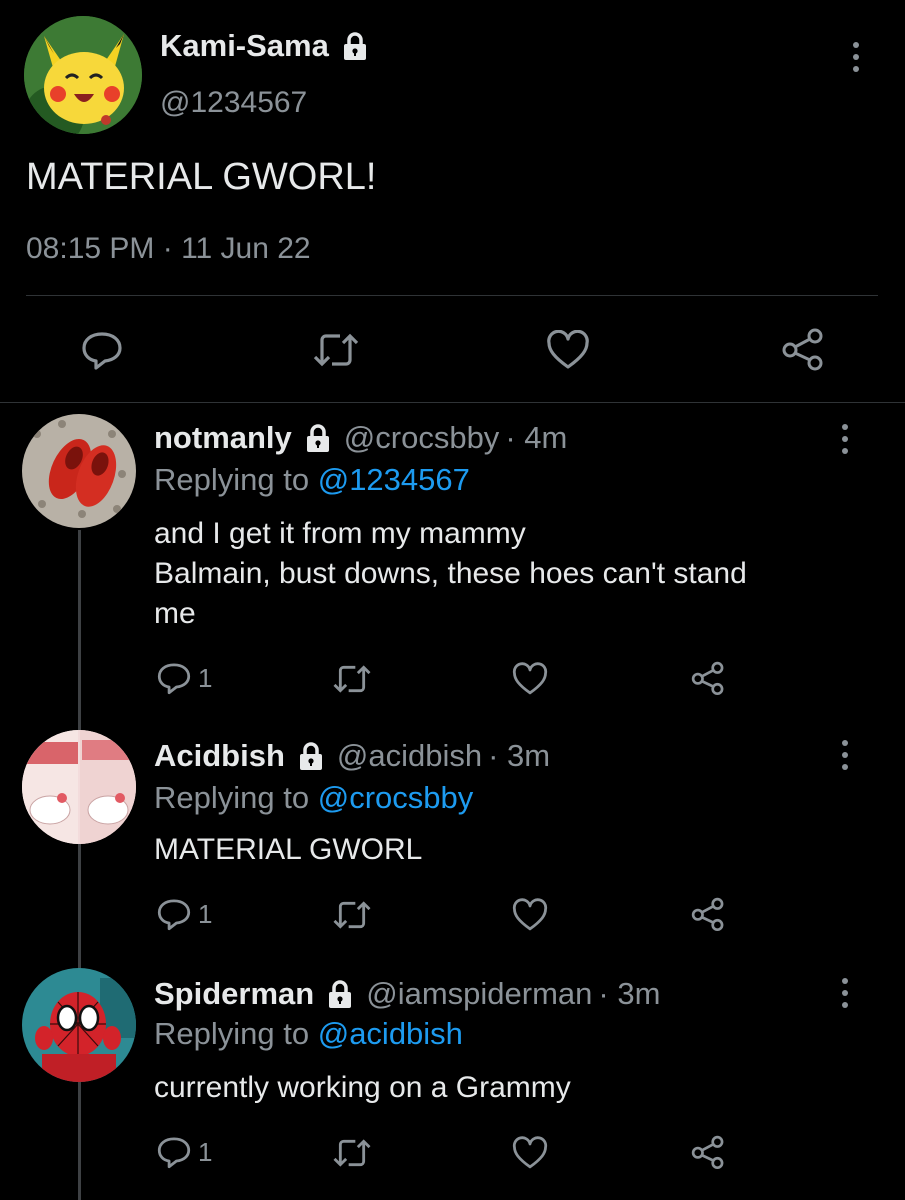  Describe the element at coordinates (79, 865) in the screenshot. I see `thread-line` at that location.